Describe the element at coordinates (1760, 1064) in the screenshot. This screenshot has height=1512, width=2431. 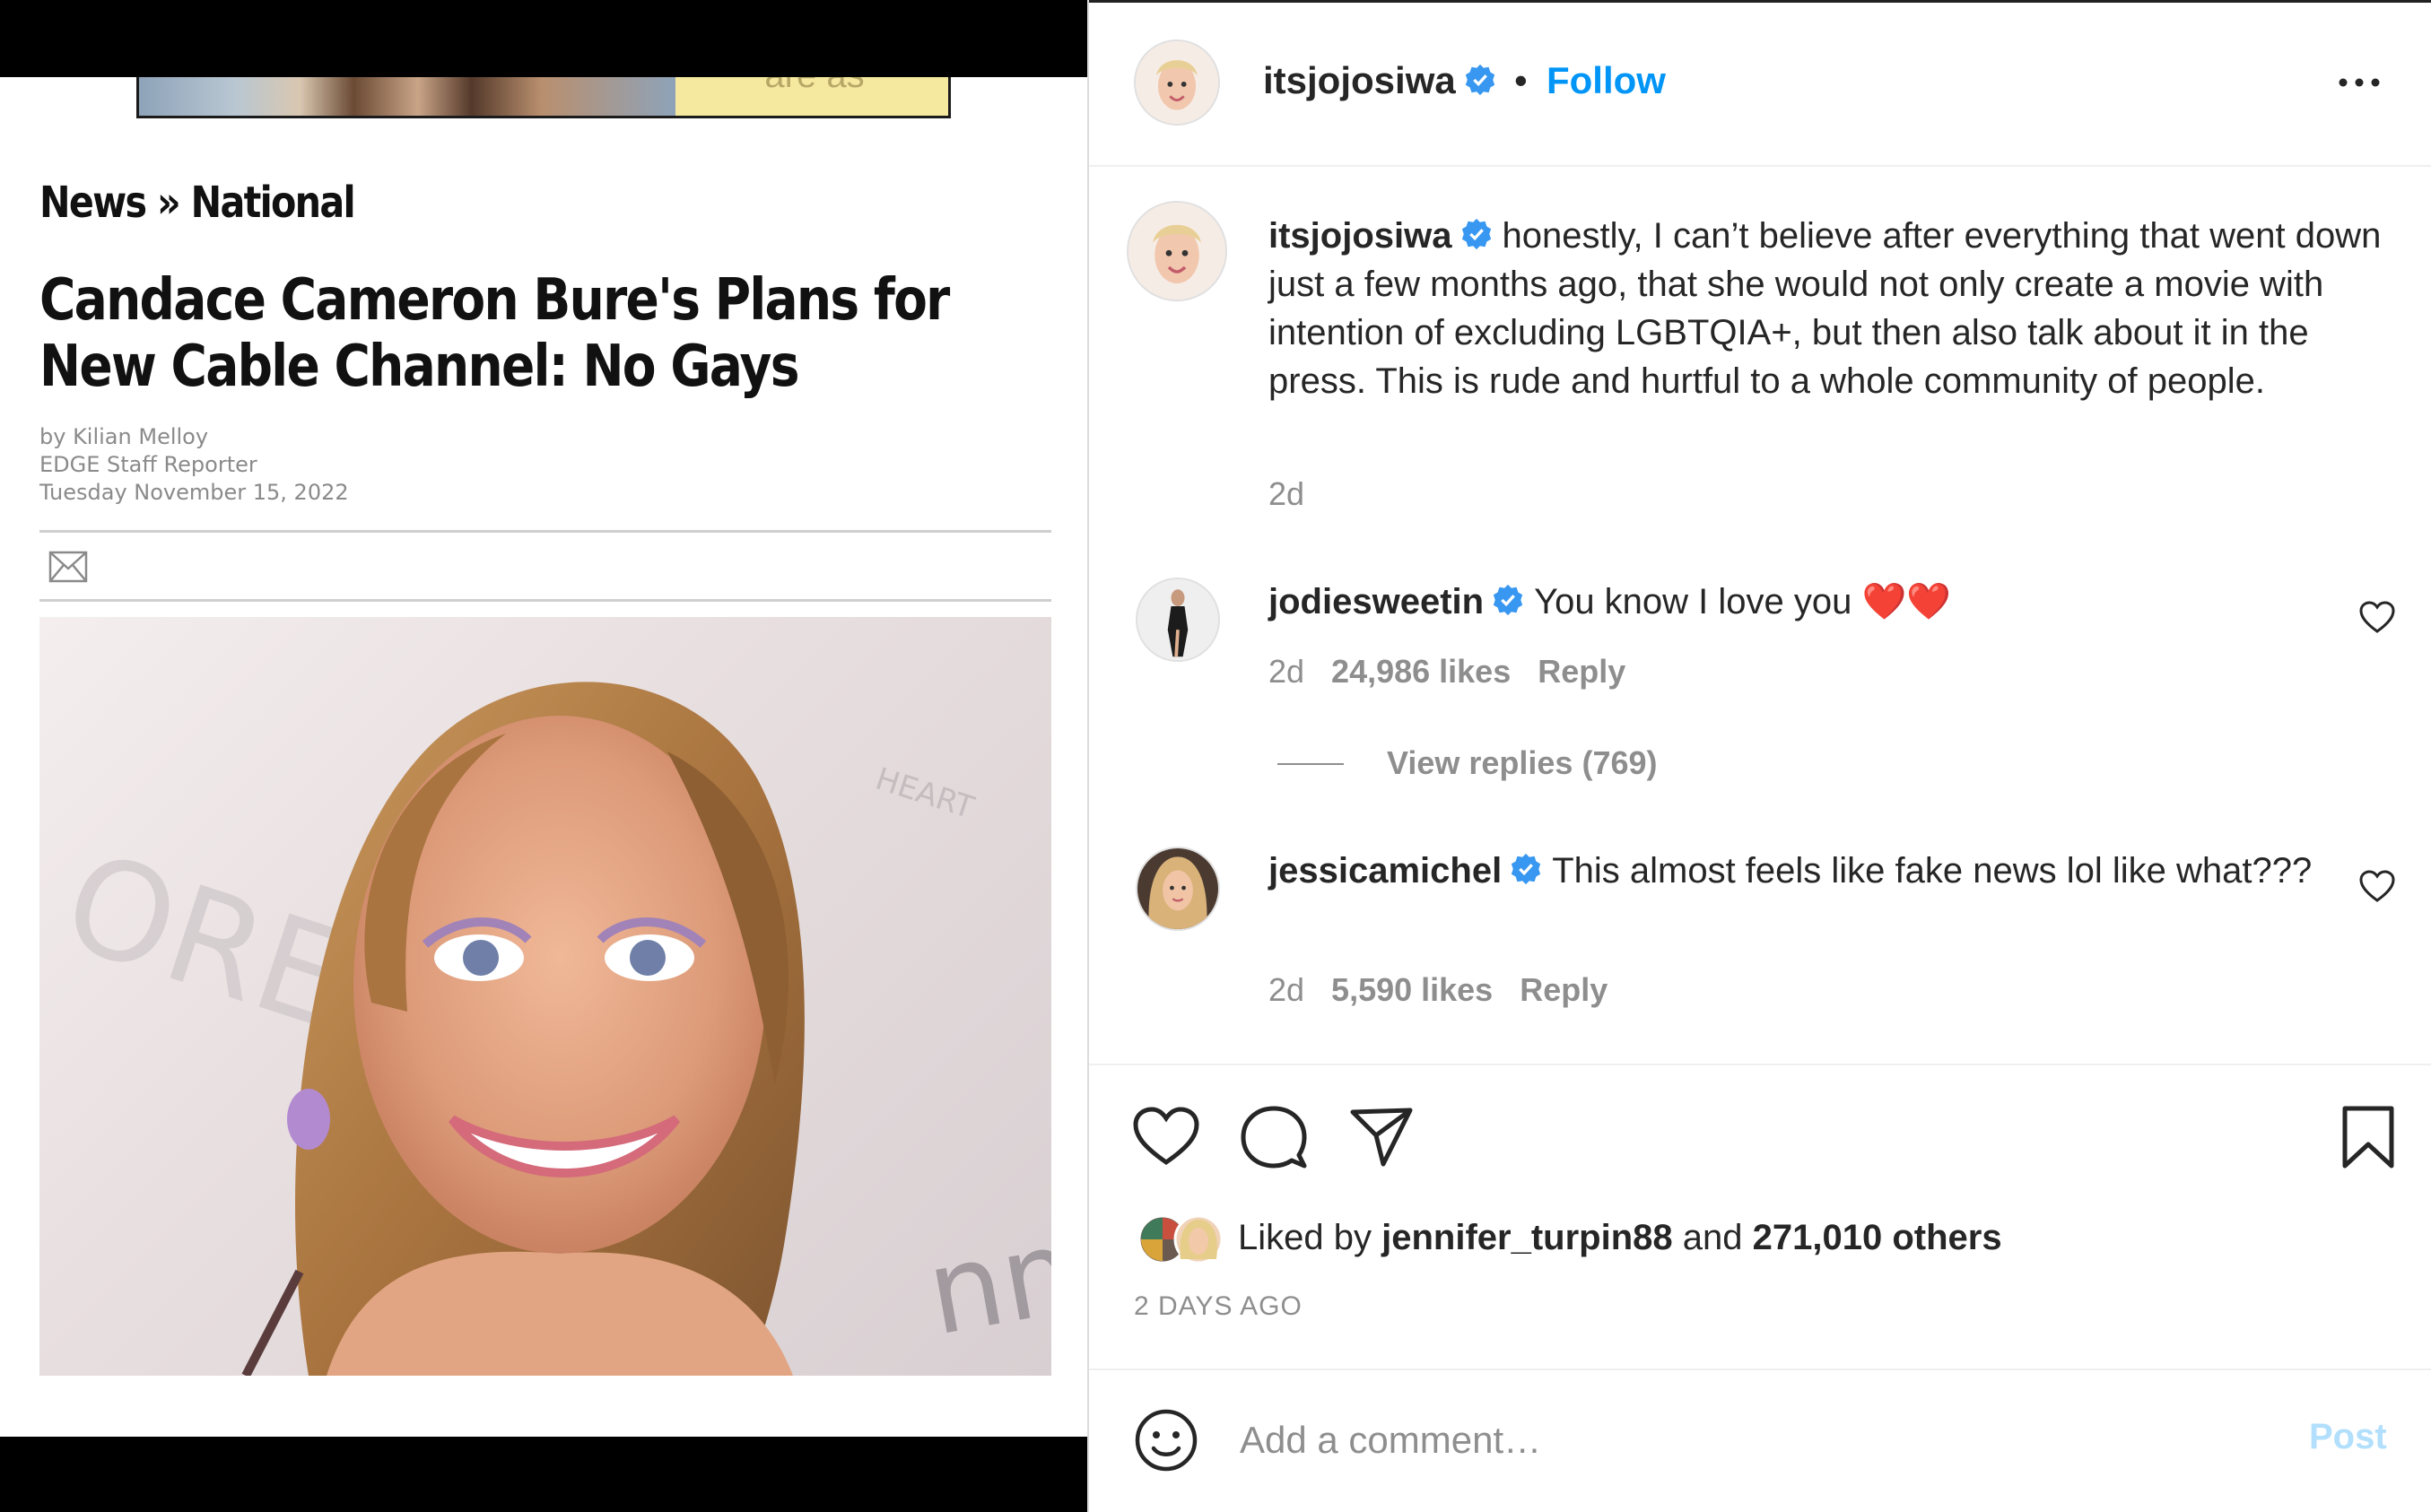
I see `comments-divider` at that location.